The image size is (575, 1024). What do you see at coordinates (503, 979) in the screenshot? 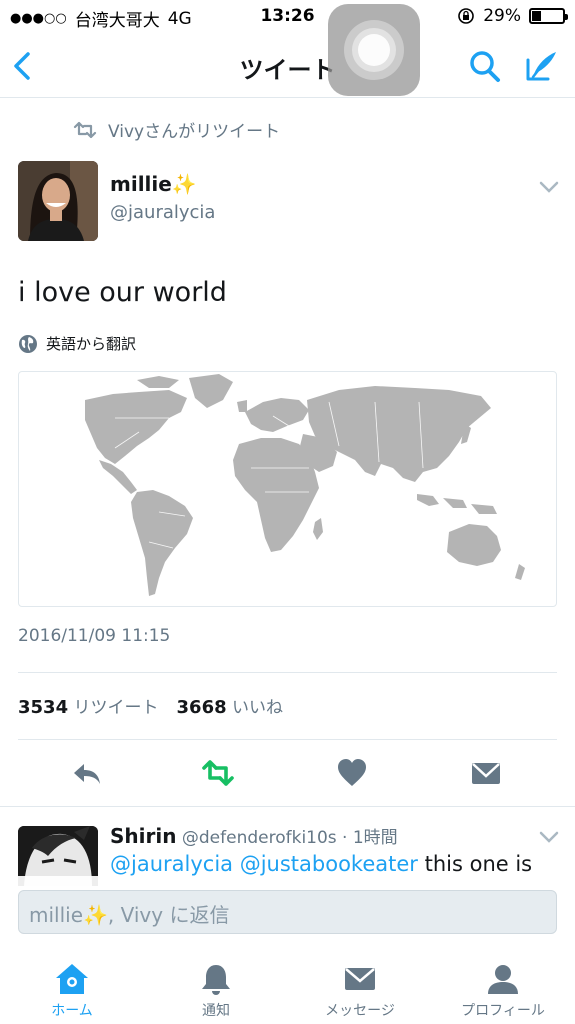
I see `person-icon` at bounding box center [503, 979].